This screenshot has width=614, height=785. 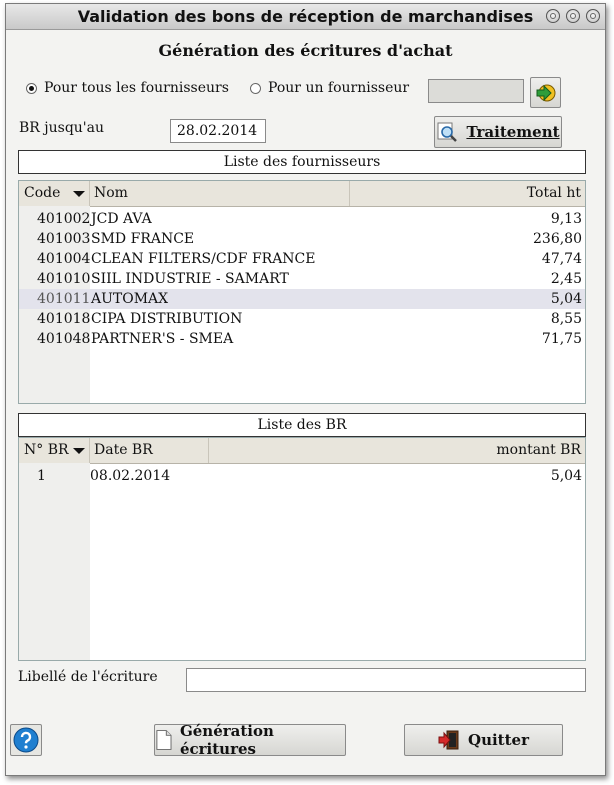 I want to click on help-icon, so click(x=26, y=740).